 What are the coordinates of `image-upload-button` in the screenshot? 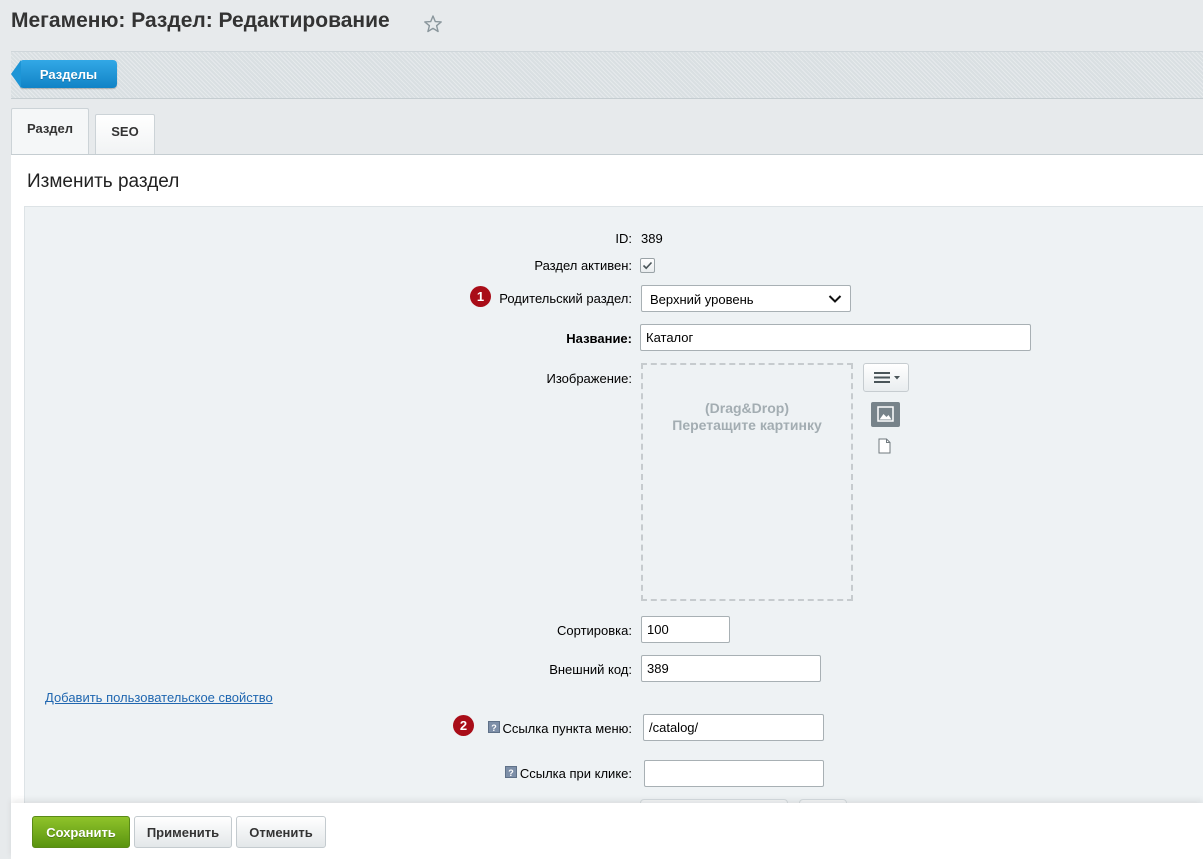 It's located at (885, 414).